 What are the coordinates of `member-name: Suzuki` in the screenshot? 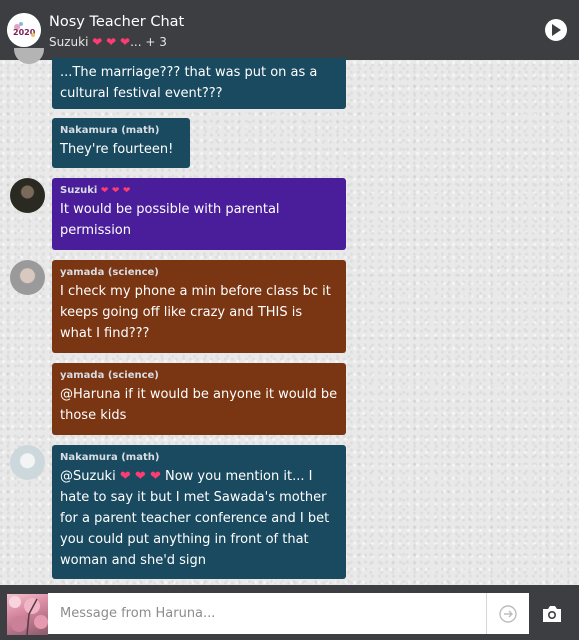 It's located at (69, 42).